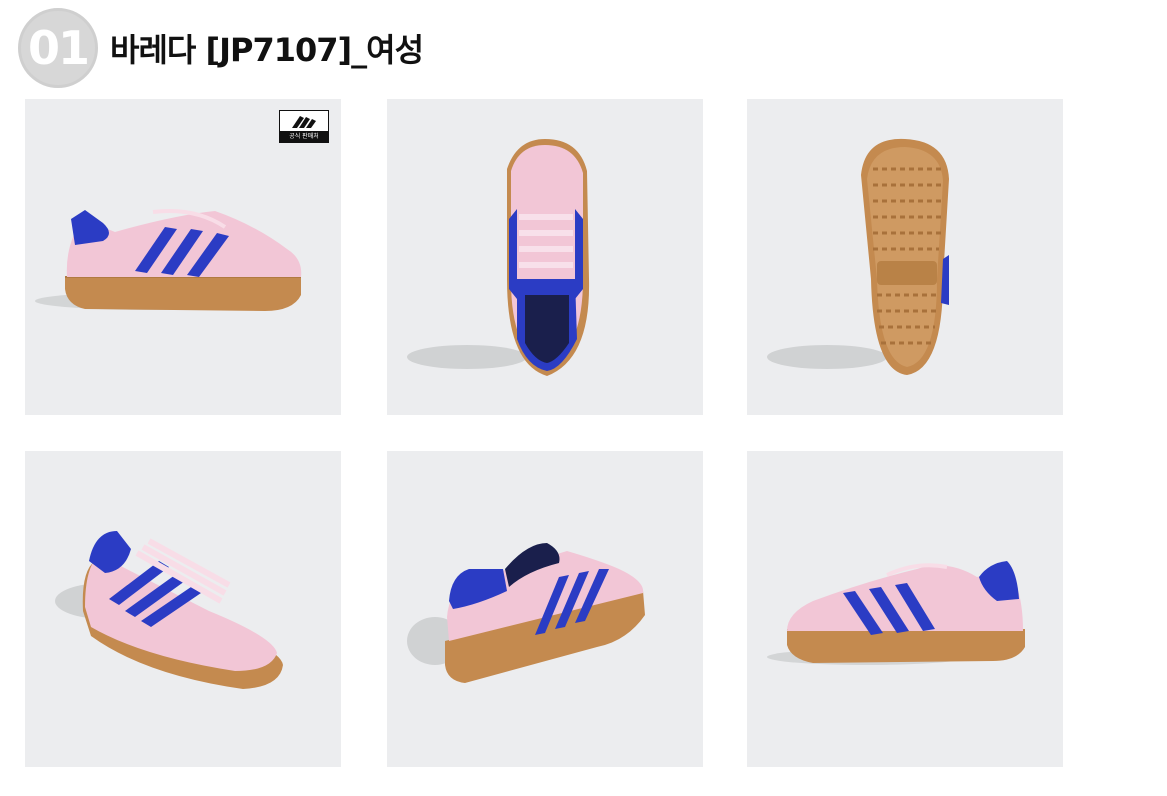  What do you see at coordinates (896, 613) in the screenshot?
I see `shoe-side-medial-image` at bounding box center [896, 613].